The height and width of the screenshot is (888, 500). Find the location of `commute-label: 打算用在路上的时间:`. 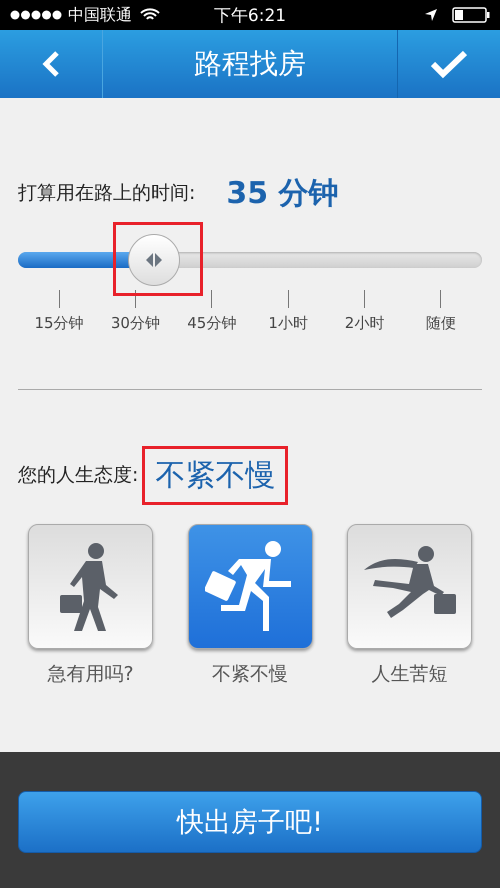

commute-label: 打算用在路上的时间: is located at coordinates (107, 193).